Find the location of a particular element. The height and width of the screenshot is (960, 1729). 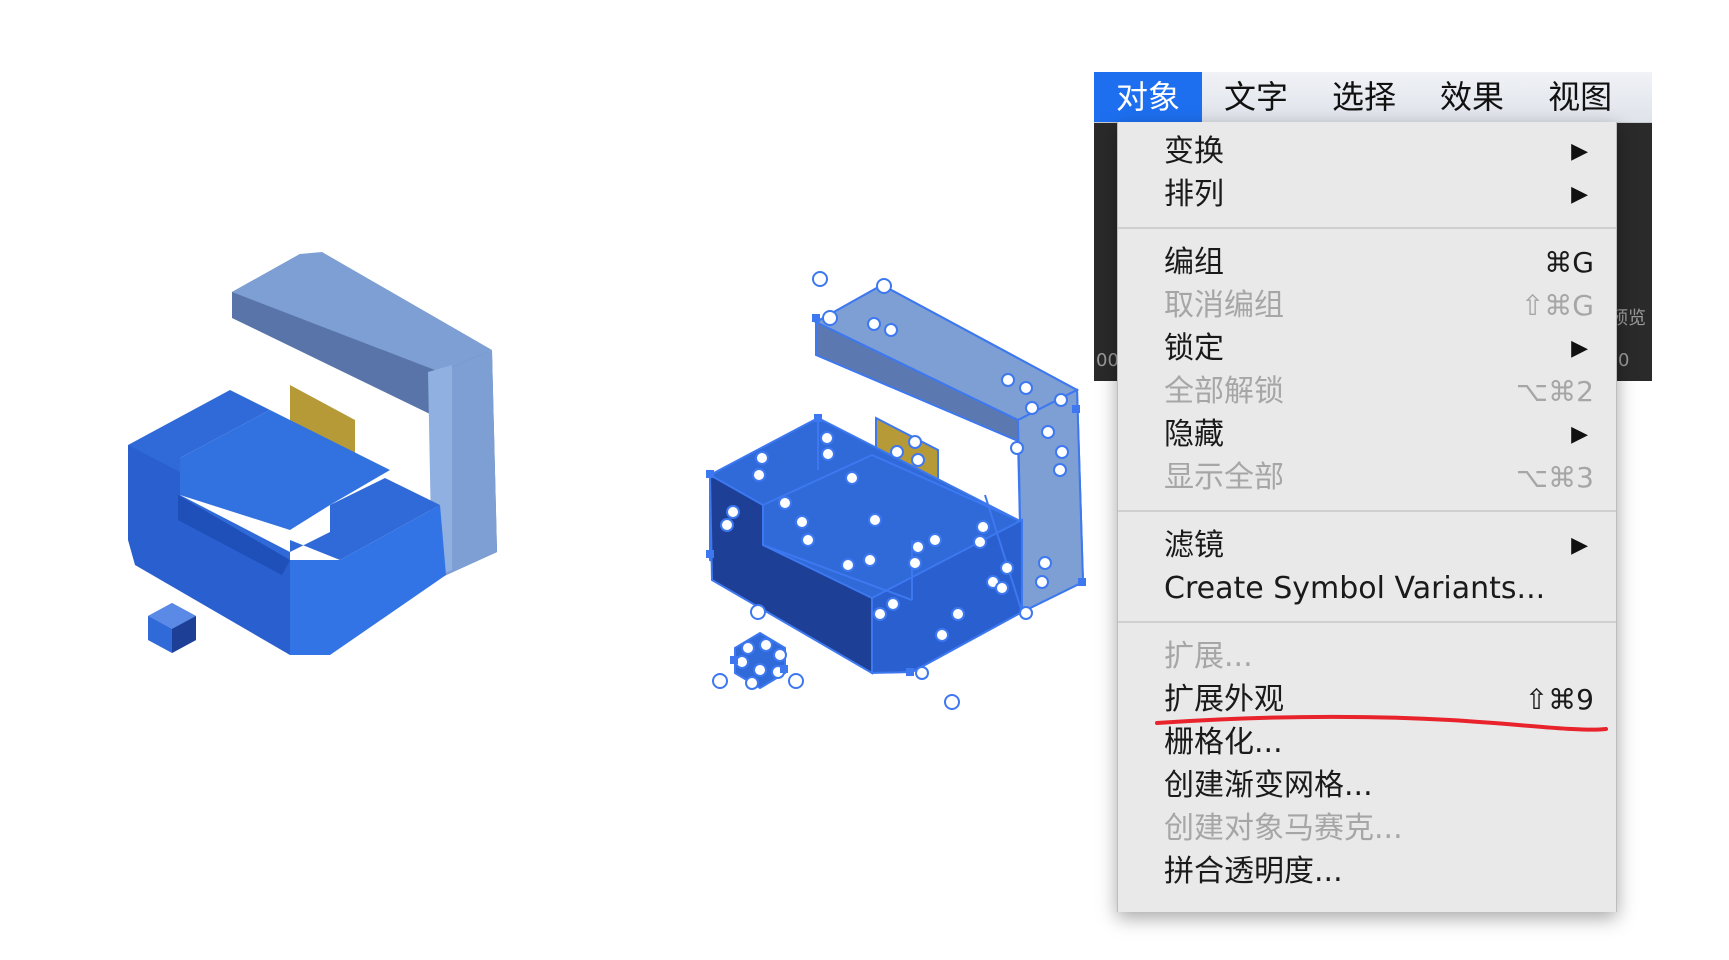

isometric-sofa-selected-icon is located at coordinates (896, 490).